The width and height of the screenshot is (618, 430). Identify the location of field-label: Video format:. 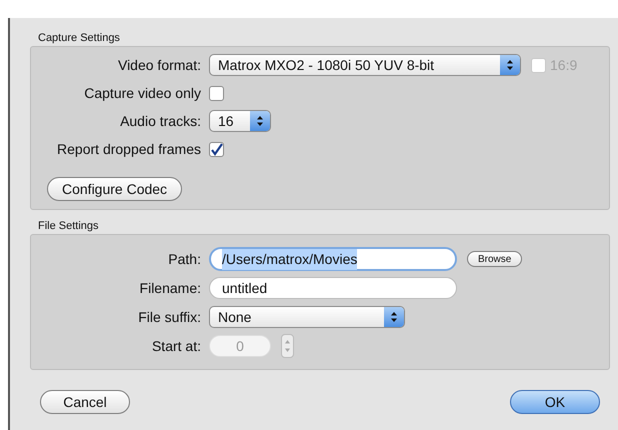
(159, 65).